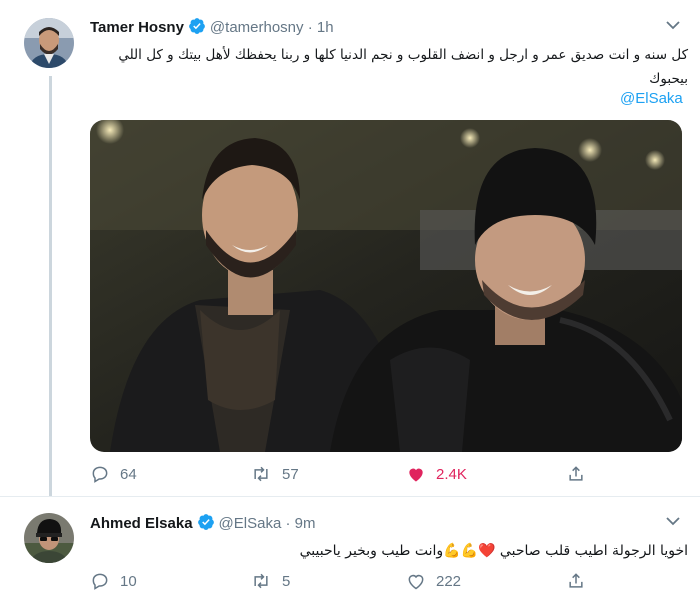 The image size is (700, 607). I want to click on mention-link: @ElSaka, so click(651, 98).